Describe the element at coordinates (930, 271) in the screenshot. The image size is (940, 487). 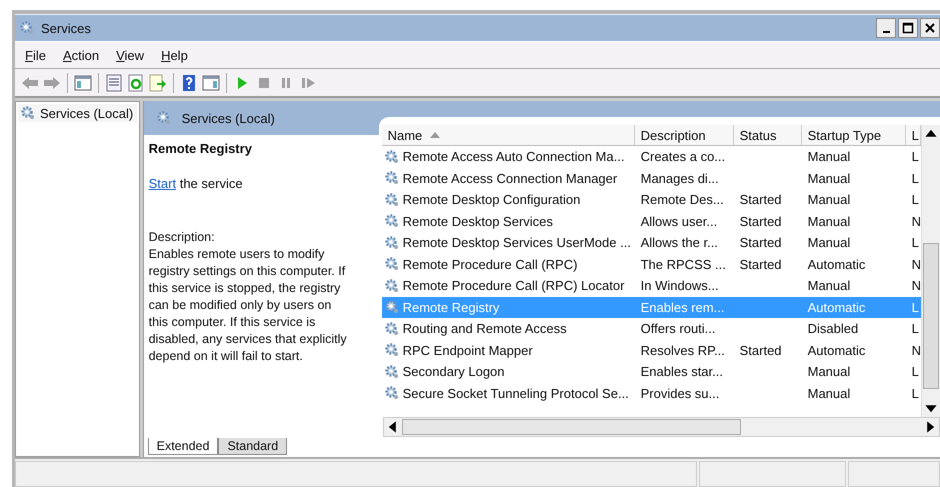
I see `vertical-scrollbar` at that location.